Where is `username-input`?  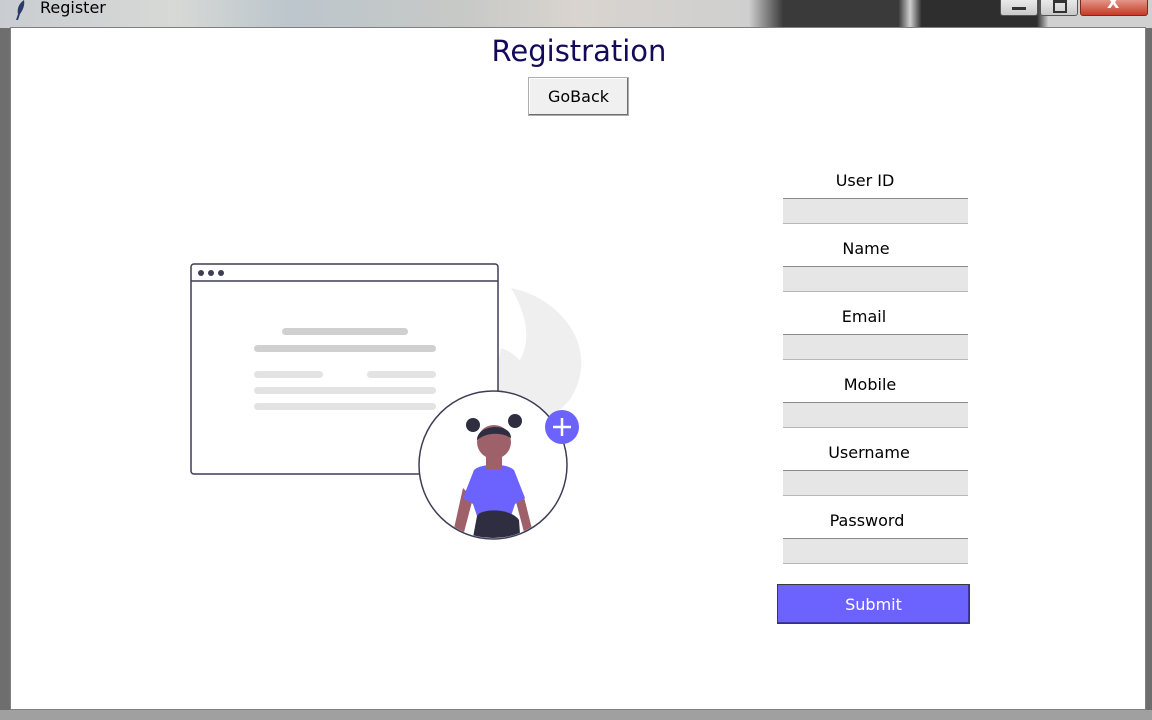 username-input is located at coordinates (875, 483).